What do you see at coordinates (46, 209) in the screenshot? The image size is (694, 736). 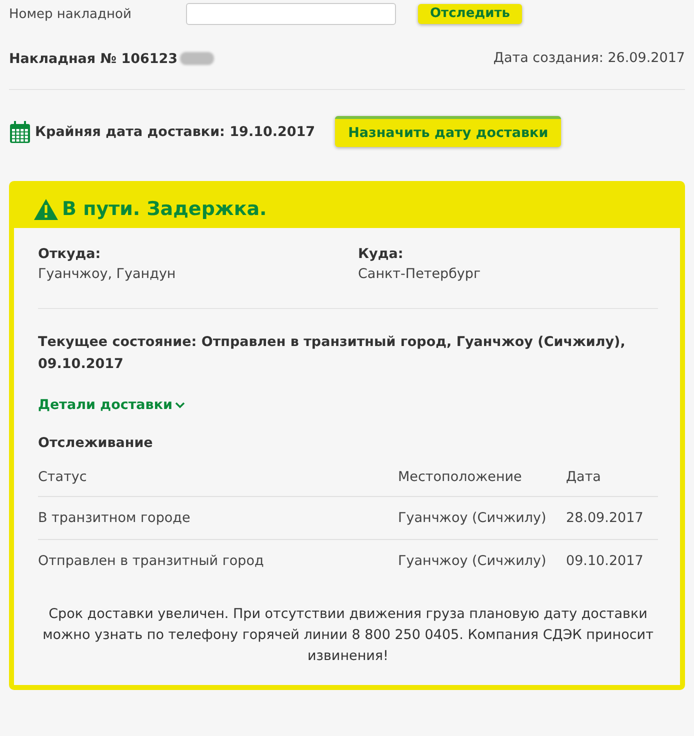 I see `warning-icon` at bounding box center [46, 209].